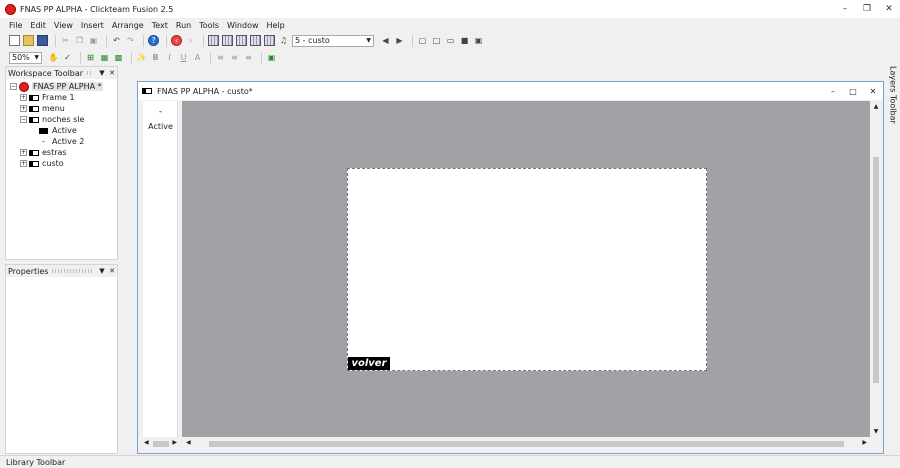 The width and height of the screenshot is (900, 468). I want to click on menu-file: File, so click(15, 25).